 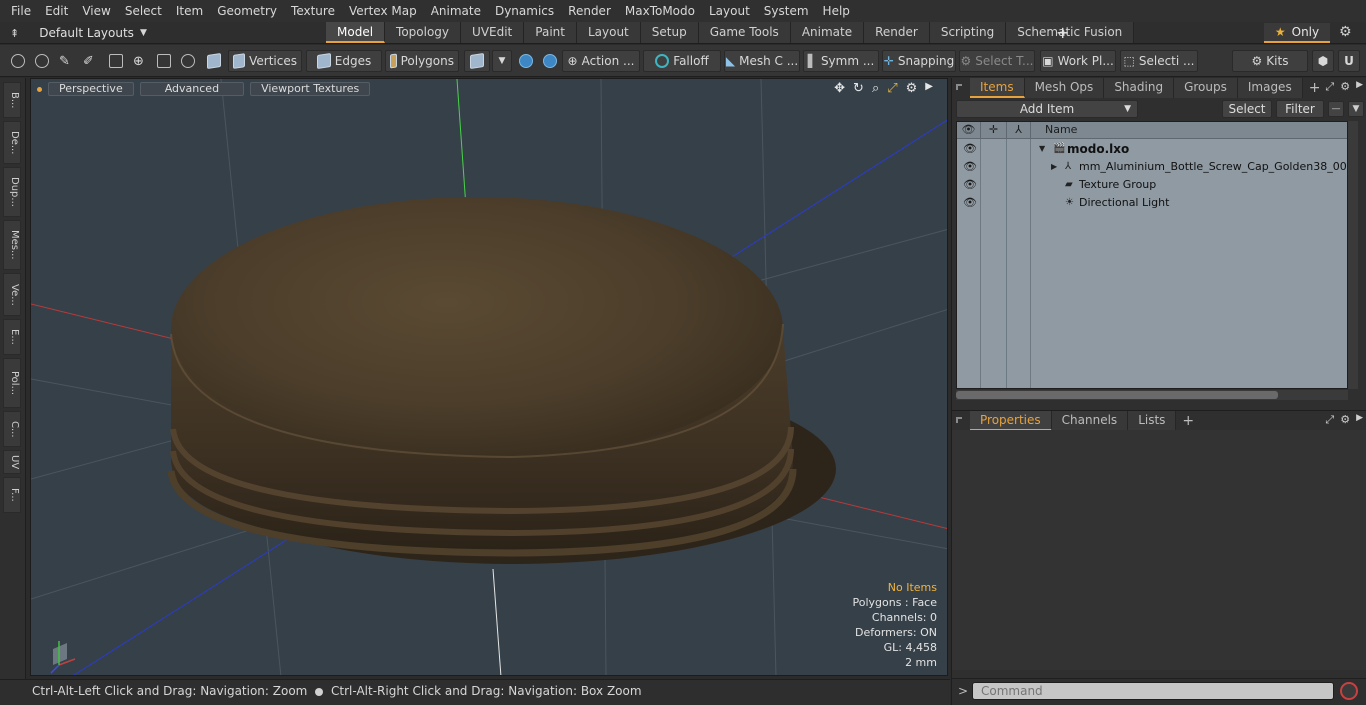 I want to click on fit-icon: ⤢, so click(x=892, y=88).